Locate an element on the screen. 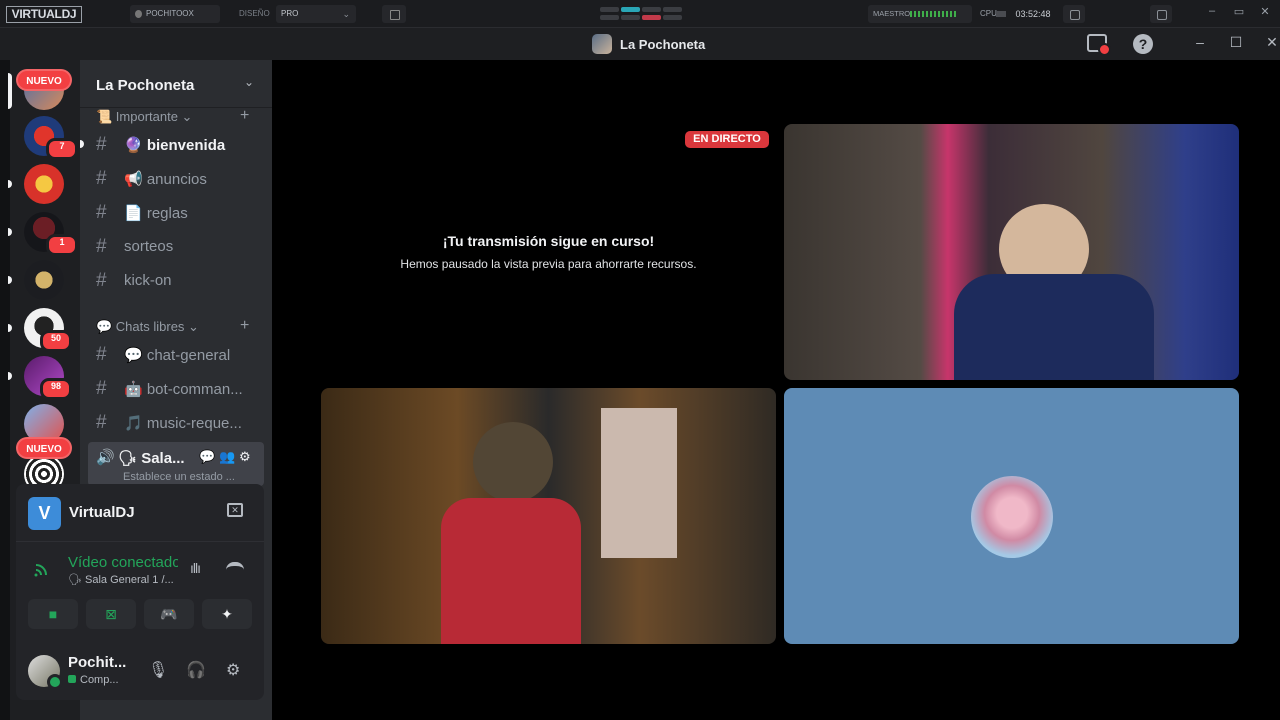  headphones-icon: 🎧 is located at coordinates (196, 670).